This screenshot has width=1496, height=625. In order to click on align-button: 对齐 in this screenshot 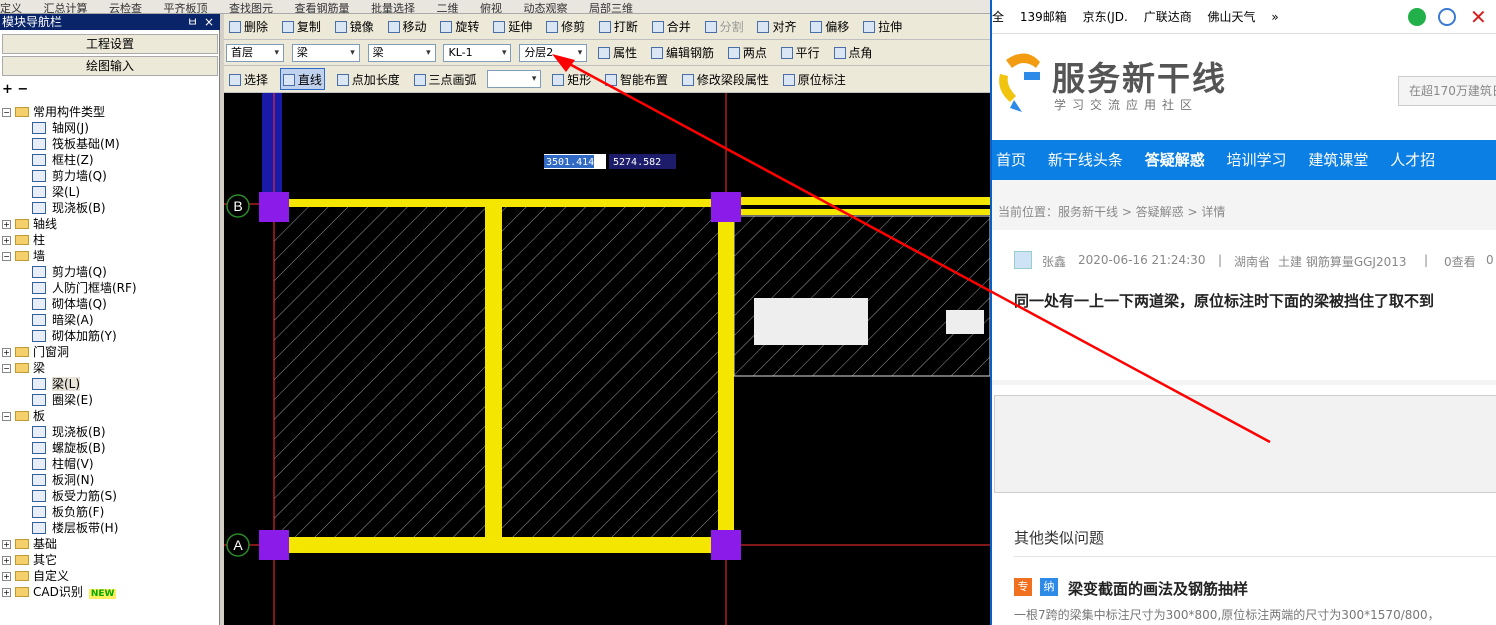, I will do `click(776, 27)`.